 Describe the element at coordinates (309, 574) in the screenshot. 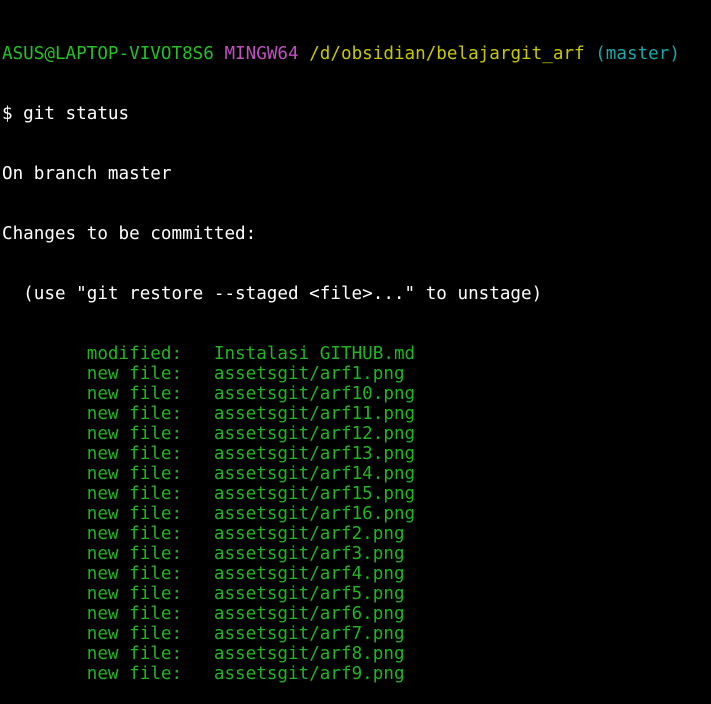

I see `file-path: assetsgit/arf4.png` at that location.